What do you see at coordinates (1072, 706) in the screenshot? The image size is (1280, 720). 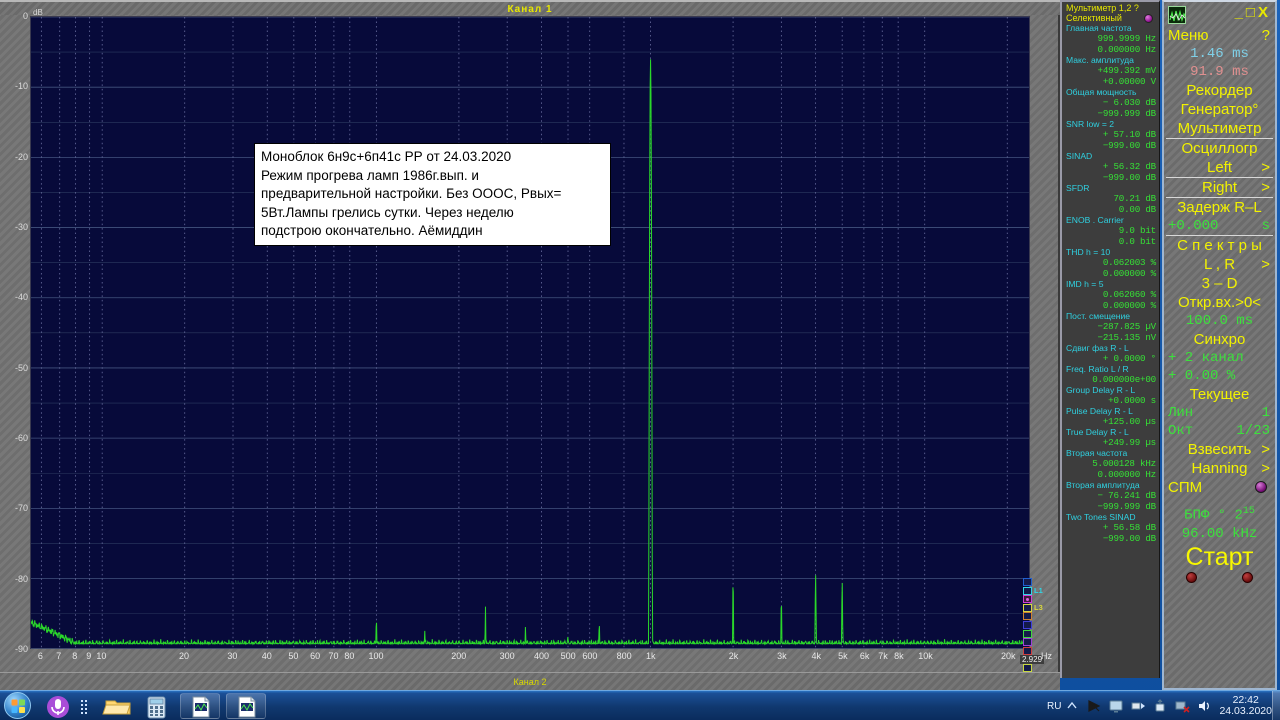 I see `tray-expand-icon` at bounding box center [1072, 706].